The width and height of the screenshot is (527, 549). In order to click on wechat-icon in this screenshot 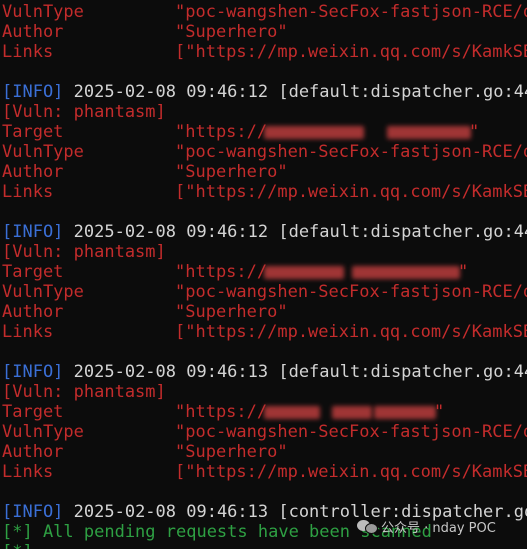, I will do `click(367, 526)`.